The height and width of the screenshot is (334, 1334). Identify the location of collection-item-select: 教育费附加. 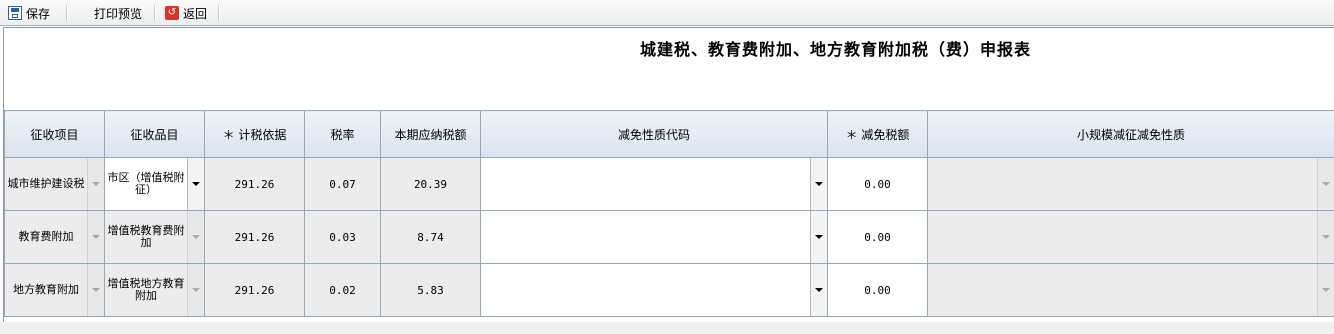
(54, 237).